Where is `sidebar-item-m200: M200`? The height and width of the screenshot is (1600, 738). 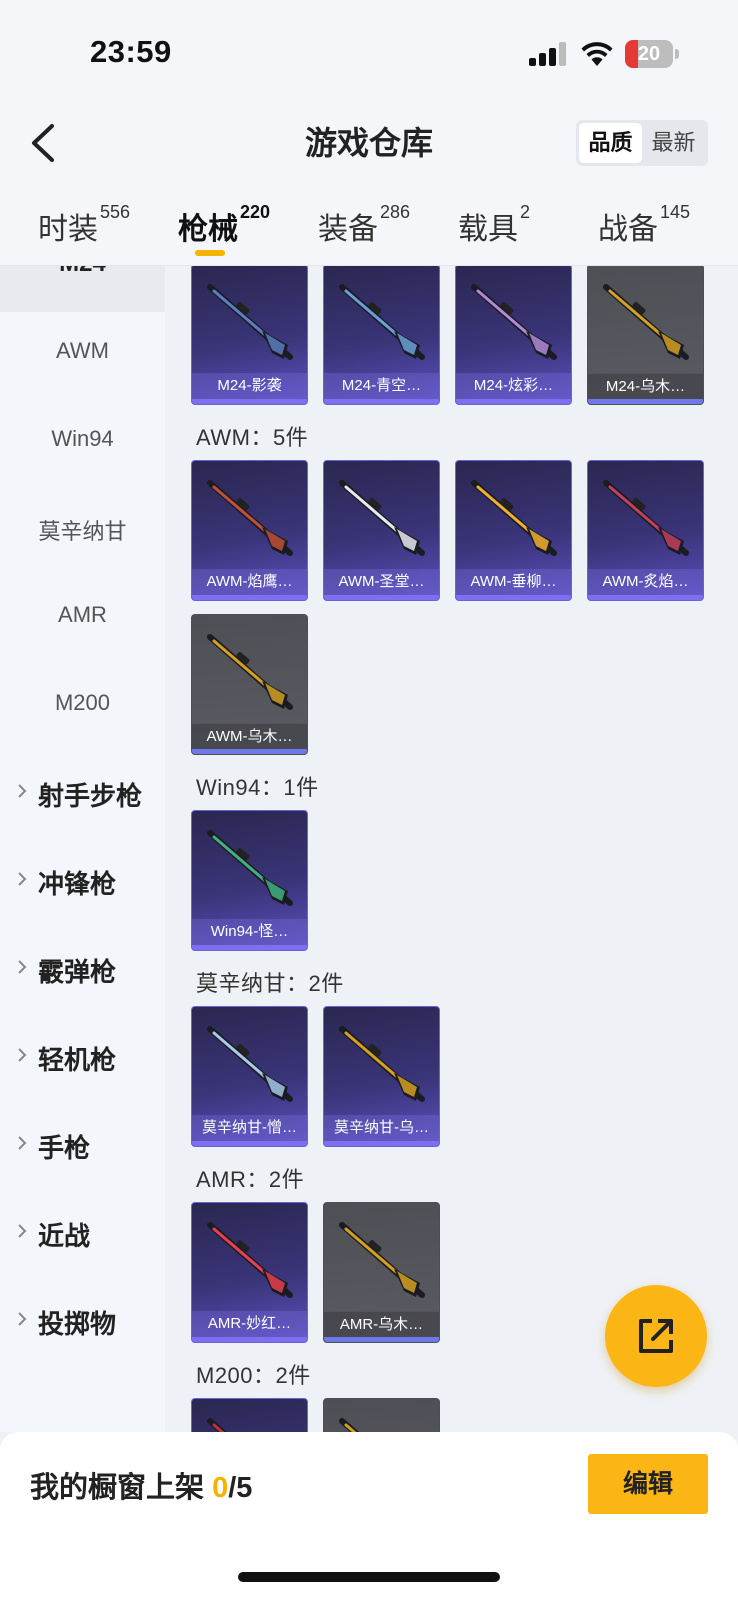
sidebar-item-m200: M200 is located at coordinates (82, 703).